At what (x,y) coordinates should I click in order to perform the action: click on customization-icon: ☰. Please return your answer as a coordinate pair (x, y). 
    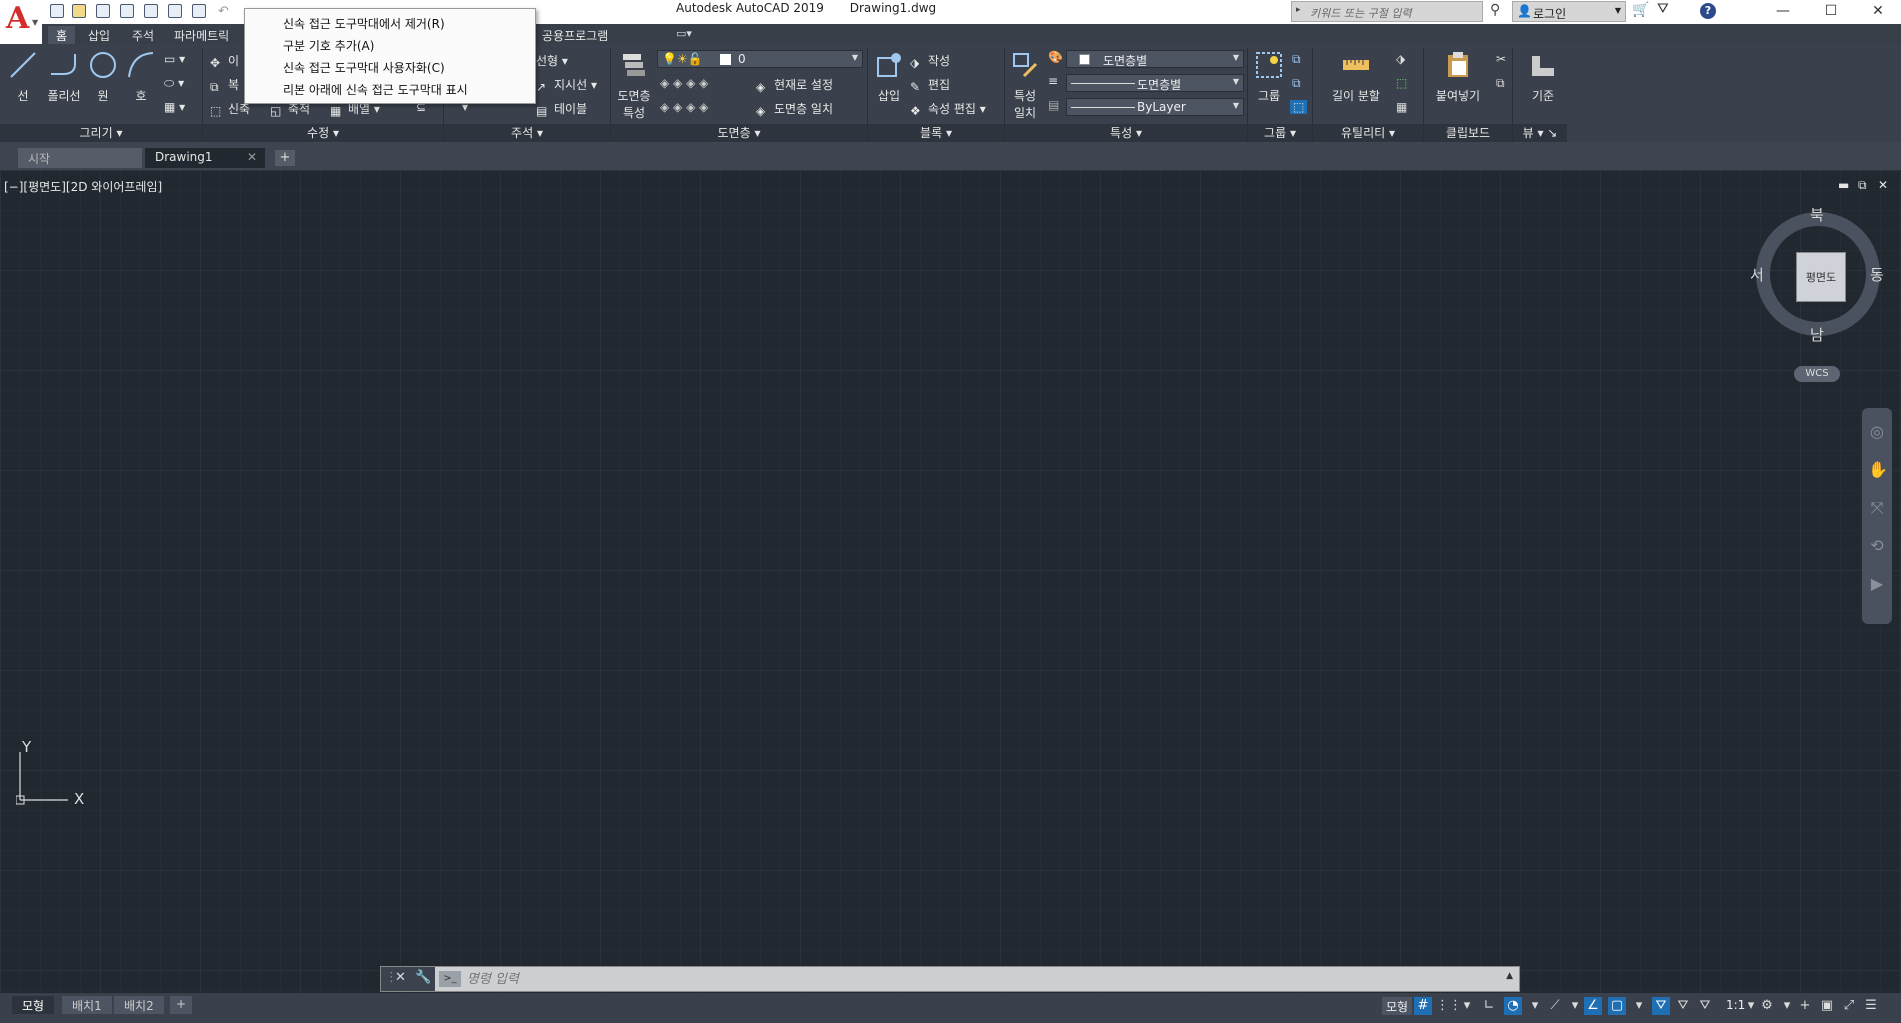
    Looking at the image, I should click on (1871, 1006).